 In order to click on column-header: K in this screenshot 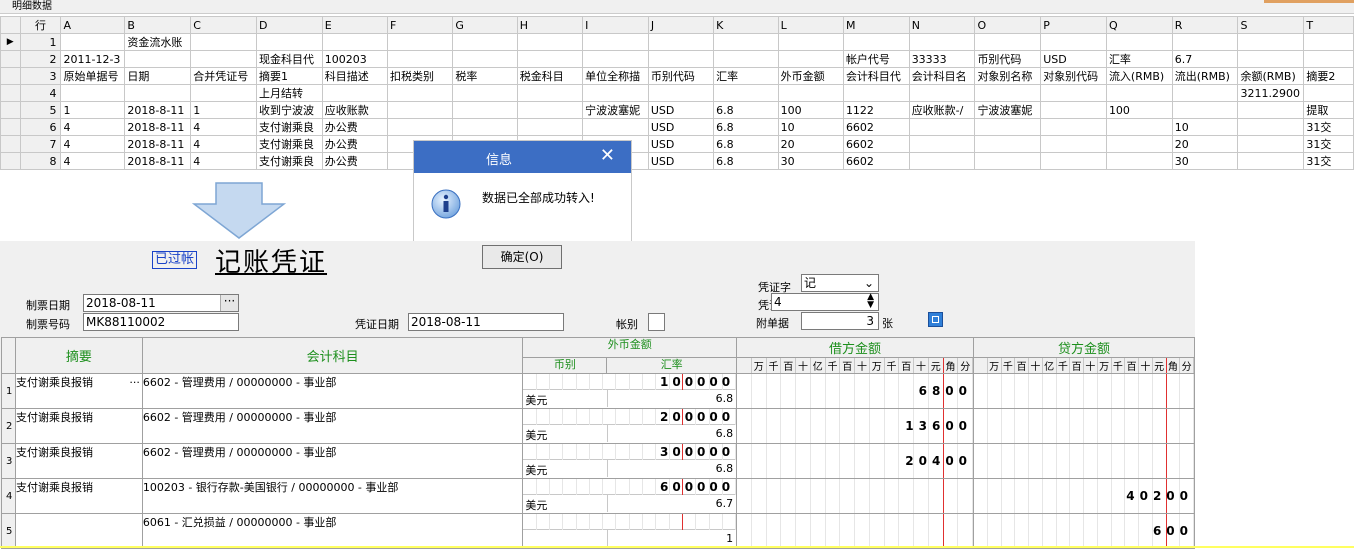, I will do `click(746, 25)`.